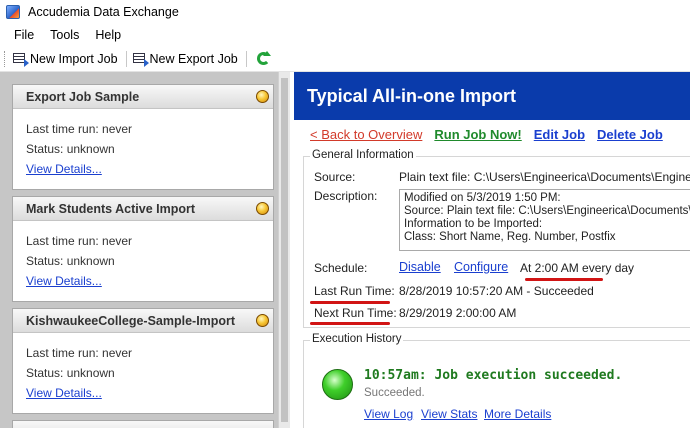 The width and height of the screenshot is (690, 428). What do you see at coordinates (131, 320) in the screenshot?
I see `job-card-title: KishwaukeeCollege-Sample-Import` at bounding box center [131, 320].